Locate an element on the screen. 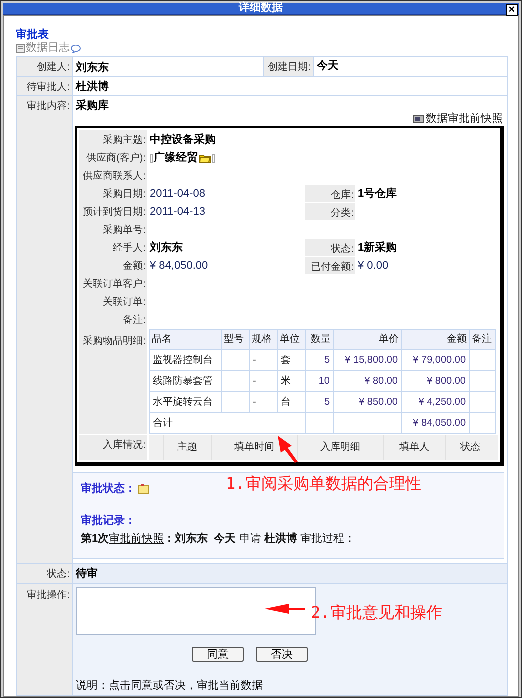  field-label: 关联订单: is located at coordinates (113, 301).